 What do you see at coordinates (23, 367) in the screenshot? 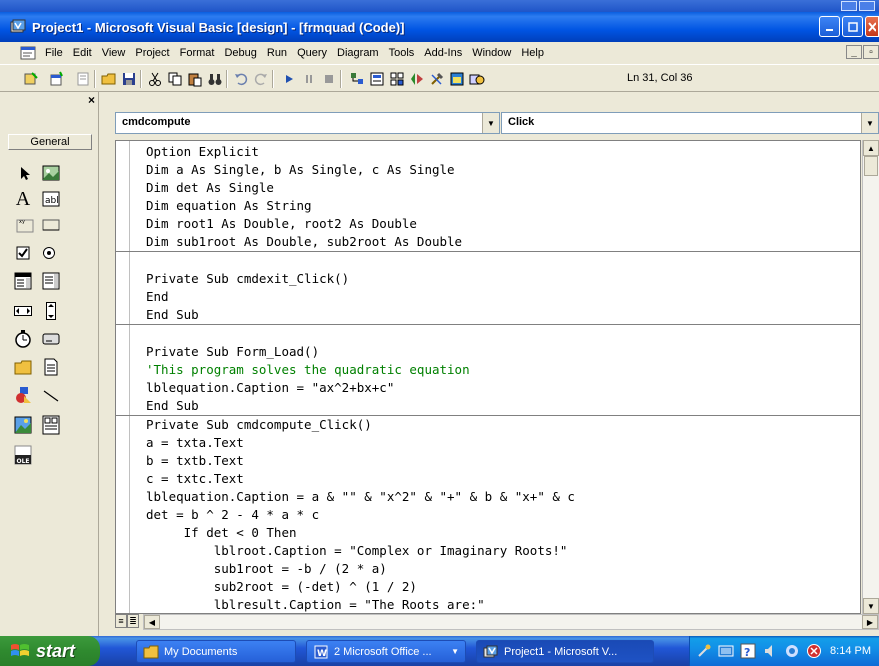
I see `dirlistbox-tool` at bounding box center [23, 367].